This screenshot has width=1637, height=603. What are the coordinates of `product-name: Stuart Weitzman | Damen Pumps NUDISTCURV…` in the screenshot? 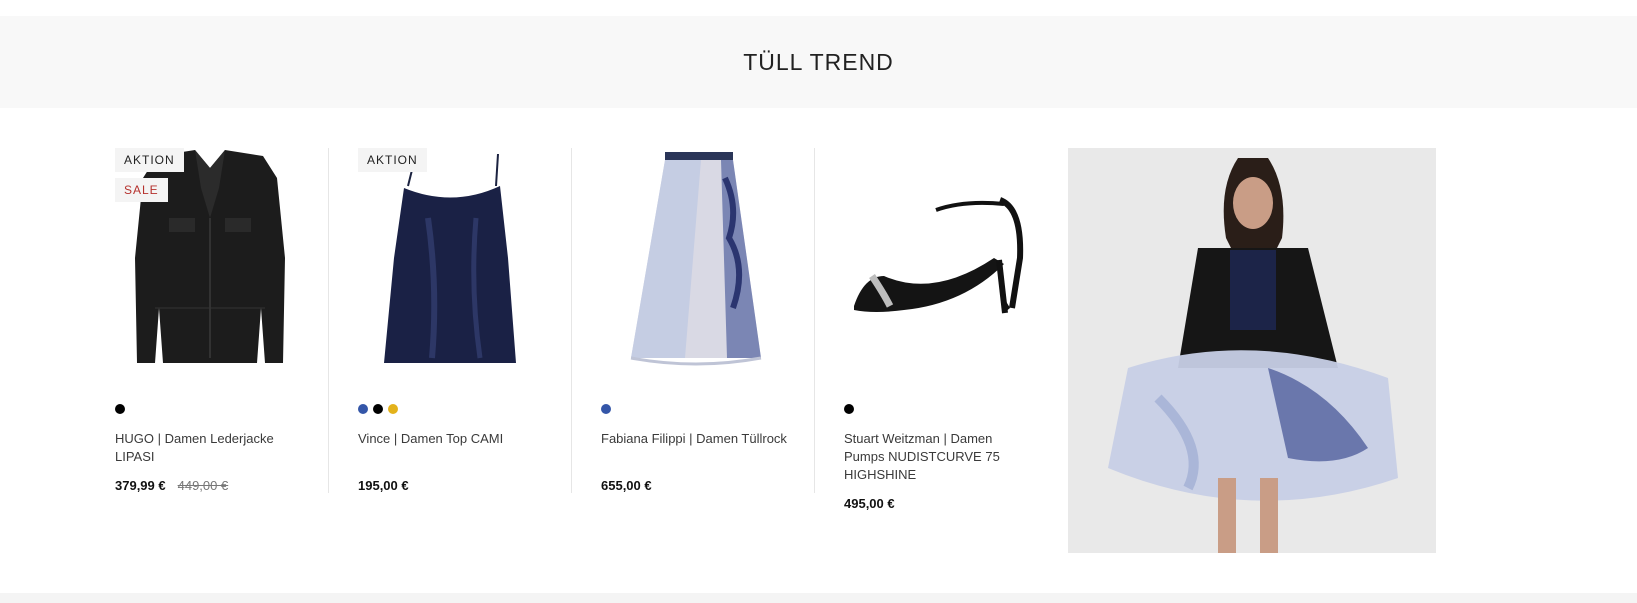 It's located at (939, 457).